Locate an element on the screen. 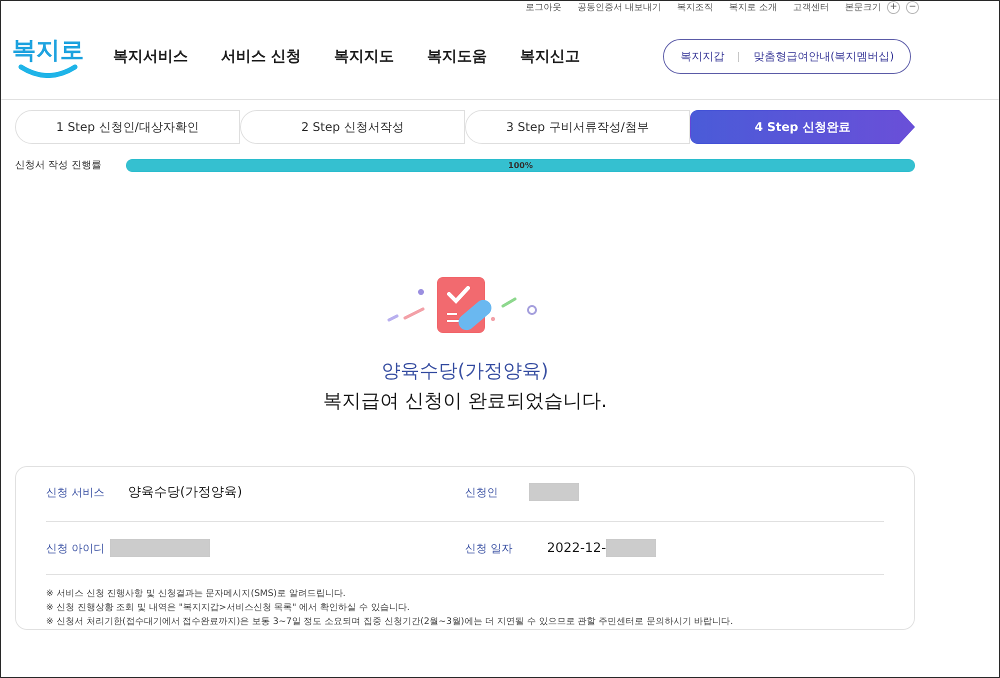 Image resolution: width=1000 pixels, height=678 pixels. nav-menu-item: 복지지도 is located at coordinates (364, 56).